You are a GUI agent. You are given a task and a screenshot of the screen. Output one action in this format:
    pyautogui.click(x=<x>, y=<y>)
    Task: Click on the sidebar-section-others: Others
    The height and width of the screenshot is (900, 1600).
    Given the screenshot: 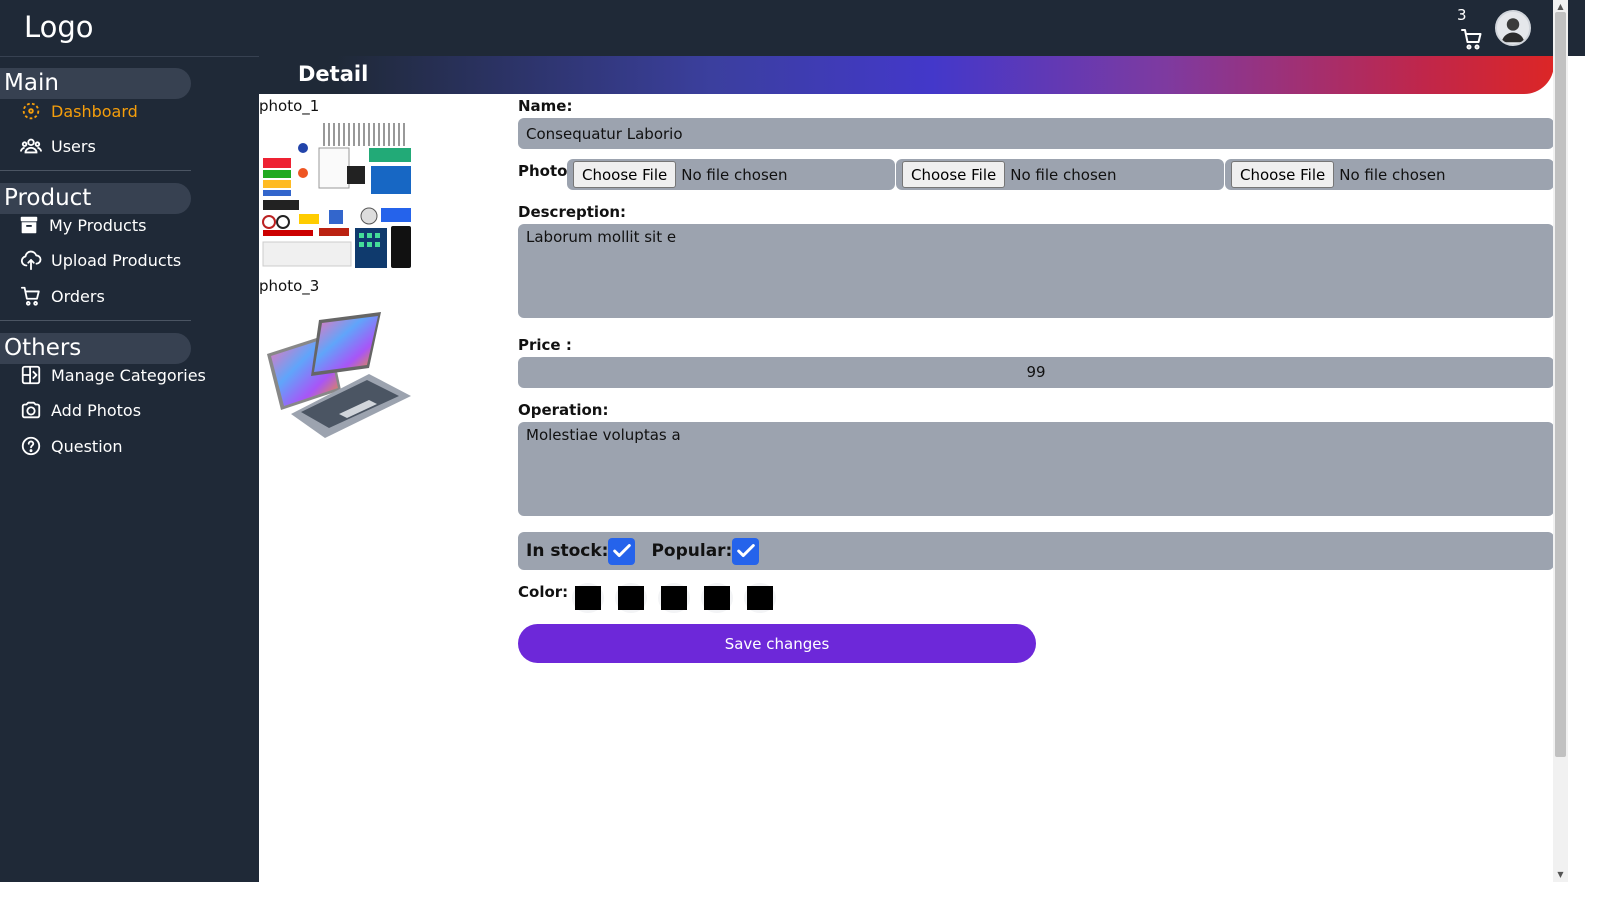 What is the action you would take?
    pyautogui.click(x=95, y=348)
    